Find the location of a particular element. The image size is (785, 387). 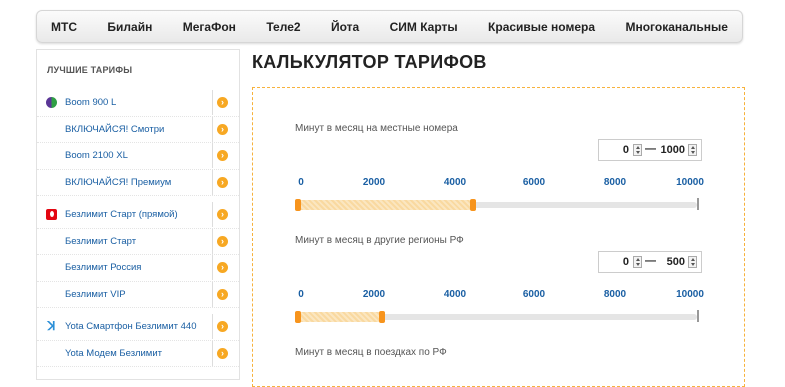

tariff-label: Boom 900 L is located at coordinates (91, 103).